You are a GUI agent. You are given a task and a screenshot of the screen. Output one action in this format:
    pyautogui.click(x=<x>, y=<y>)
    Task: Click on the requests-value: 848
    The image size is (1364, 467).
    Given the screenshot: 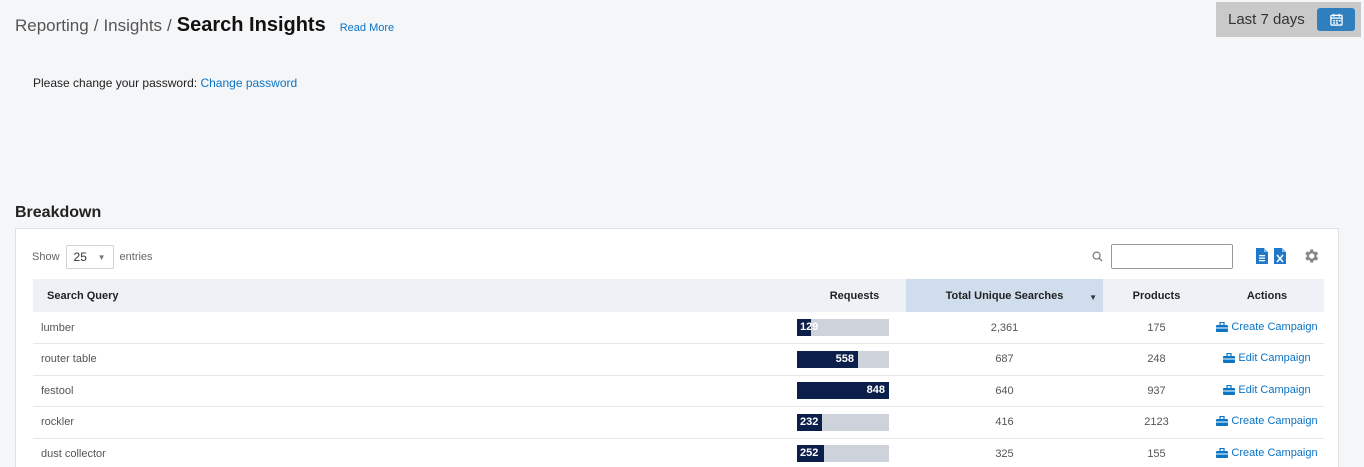 What is the action you would take?
    pyautogui.click(x=875, y=390)
    